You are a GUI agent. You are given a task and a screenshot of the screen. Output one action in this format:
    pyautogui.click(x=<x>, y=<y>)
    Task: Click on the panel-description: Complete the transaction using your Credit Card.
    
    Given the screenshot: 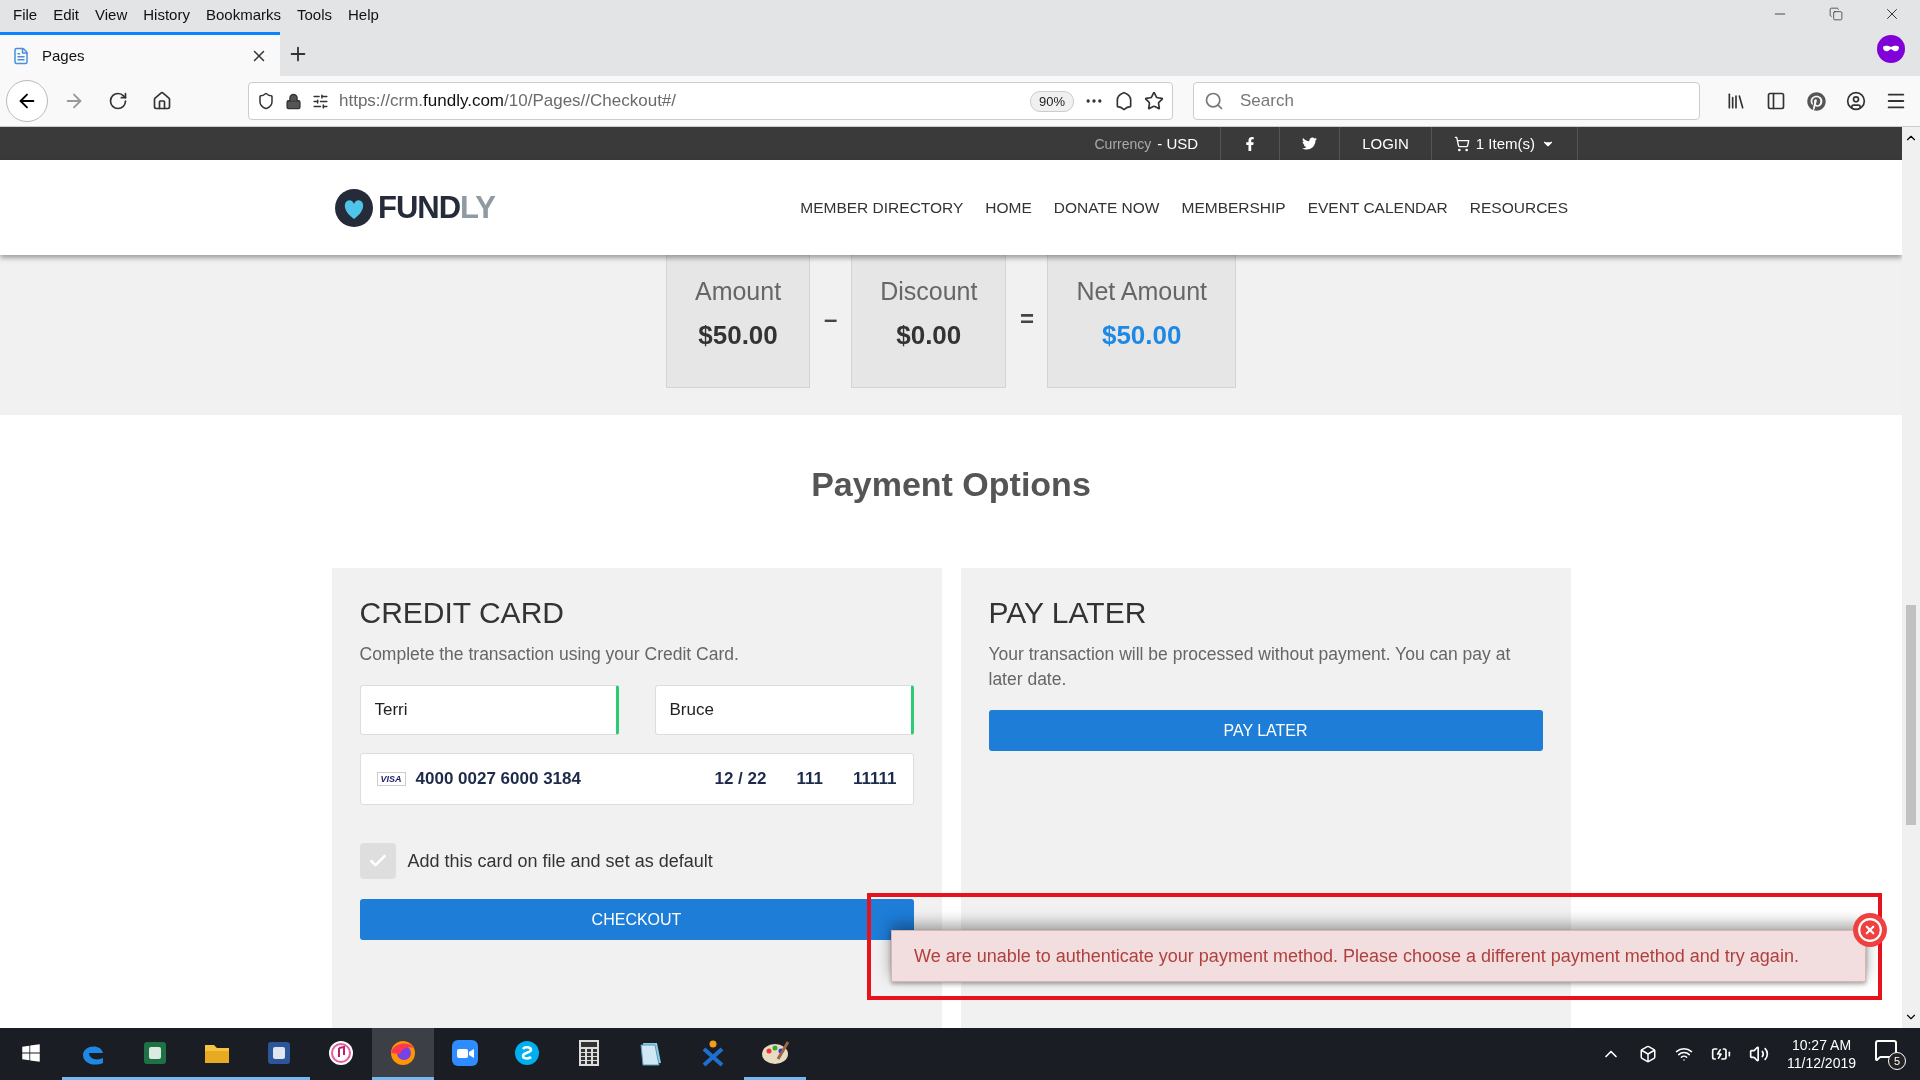 What is the action you would take?
    pyautogui.click(x=549, y=654)
    